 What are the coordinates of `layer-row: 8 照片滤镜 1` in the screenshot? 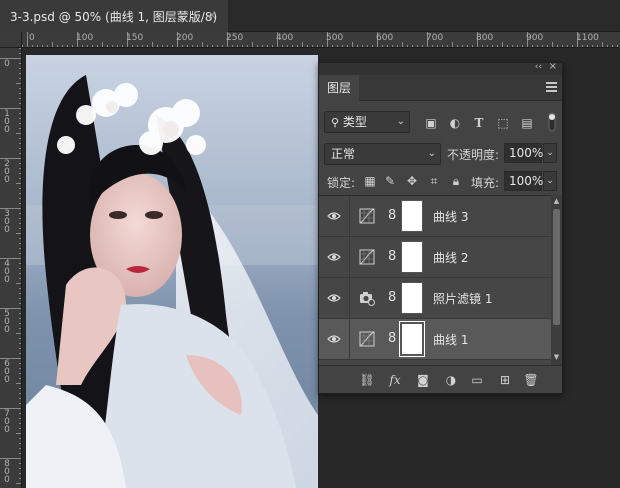 It's located at (435, 298).